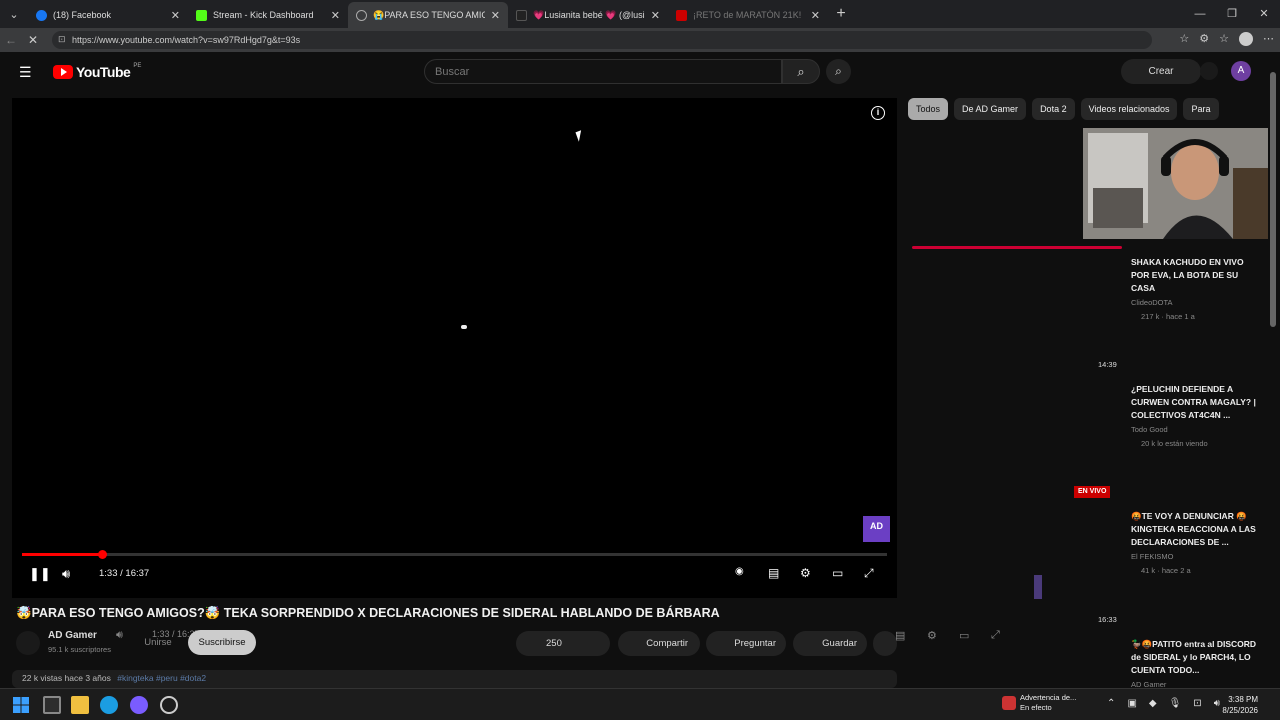 This screenshot has height=720, width=1280. Describe the element at coordinates (158, 642) in the screenshot. I see `join-button: Unirse` at that location.